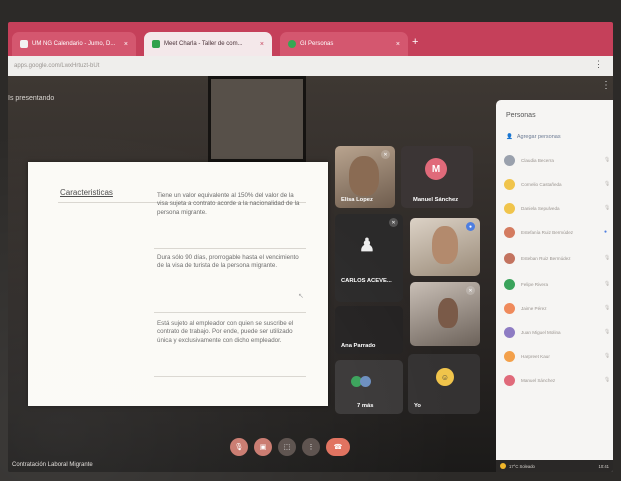  What do you see at coordinates (534, 308) in the screenshot?
I see `person-name: Jaime Pérez` at bounding box center [534, 308].